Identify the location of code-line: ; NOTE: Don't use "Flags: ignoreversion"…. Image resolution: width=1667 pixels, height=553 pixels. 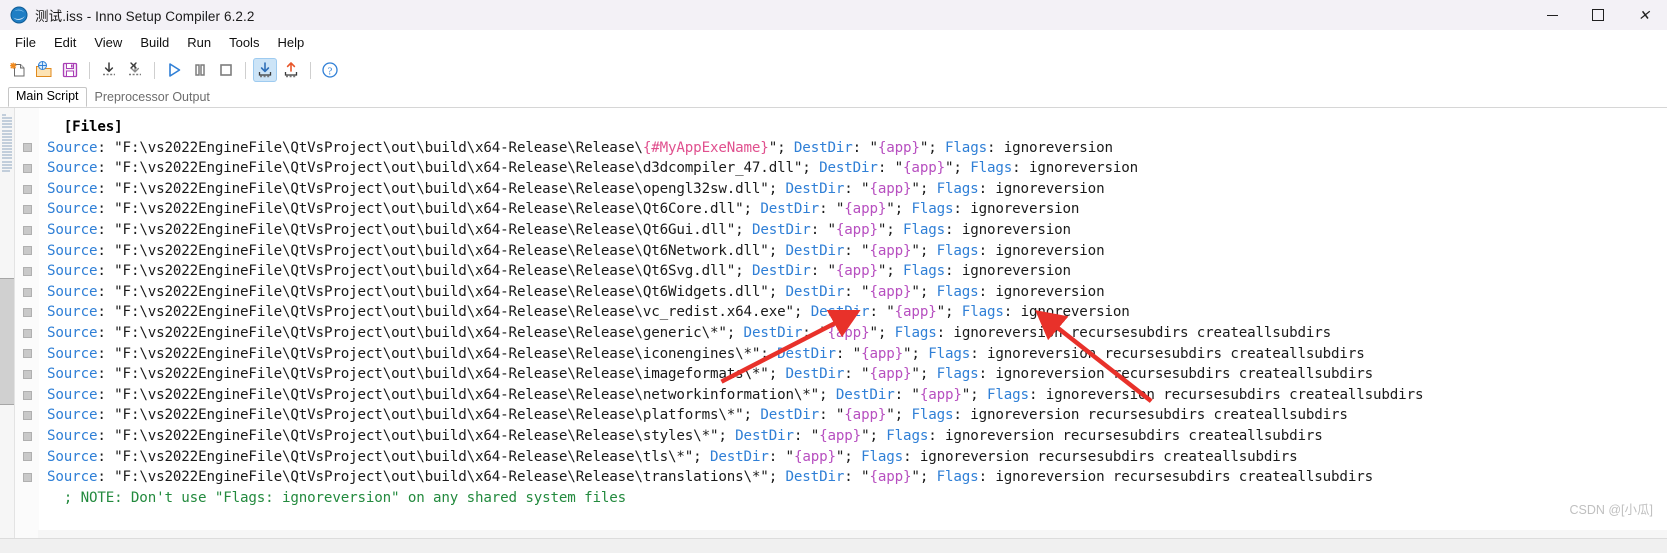
(857, 498).